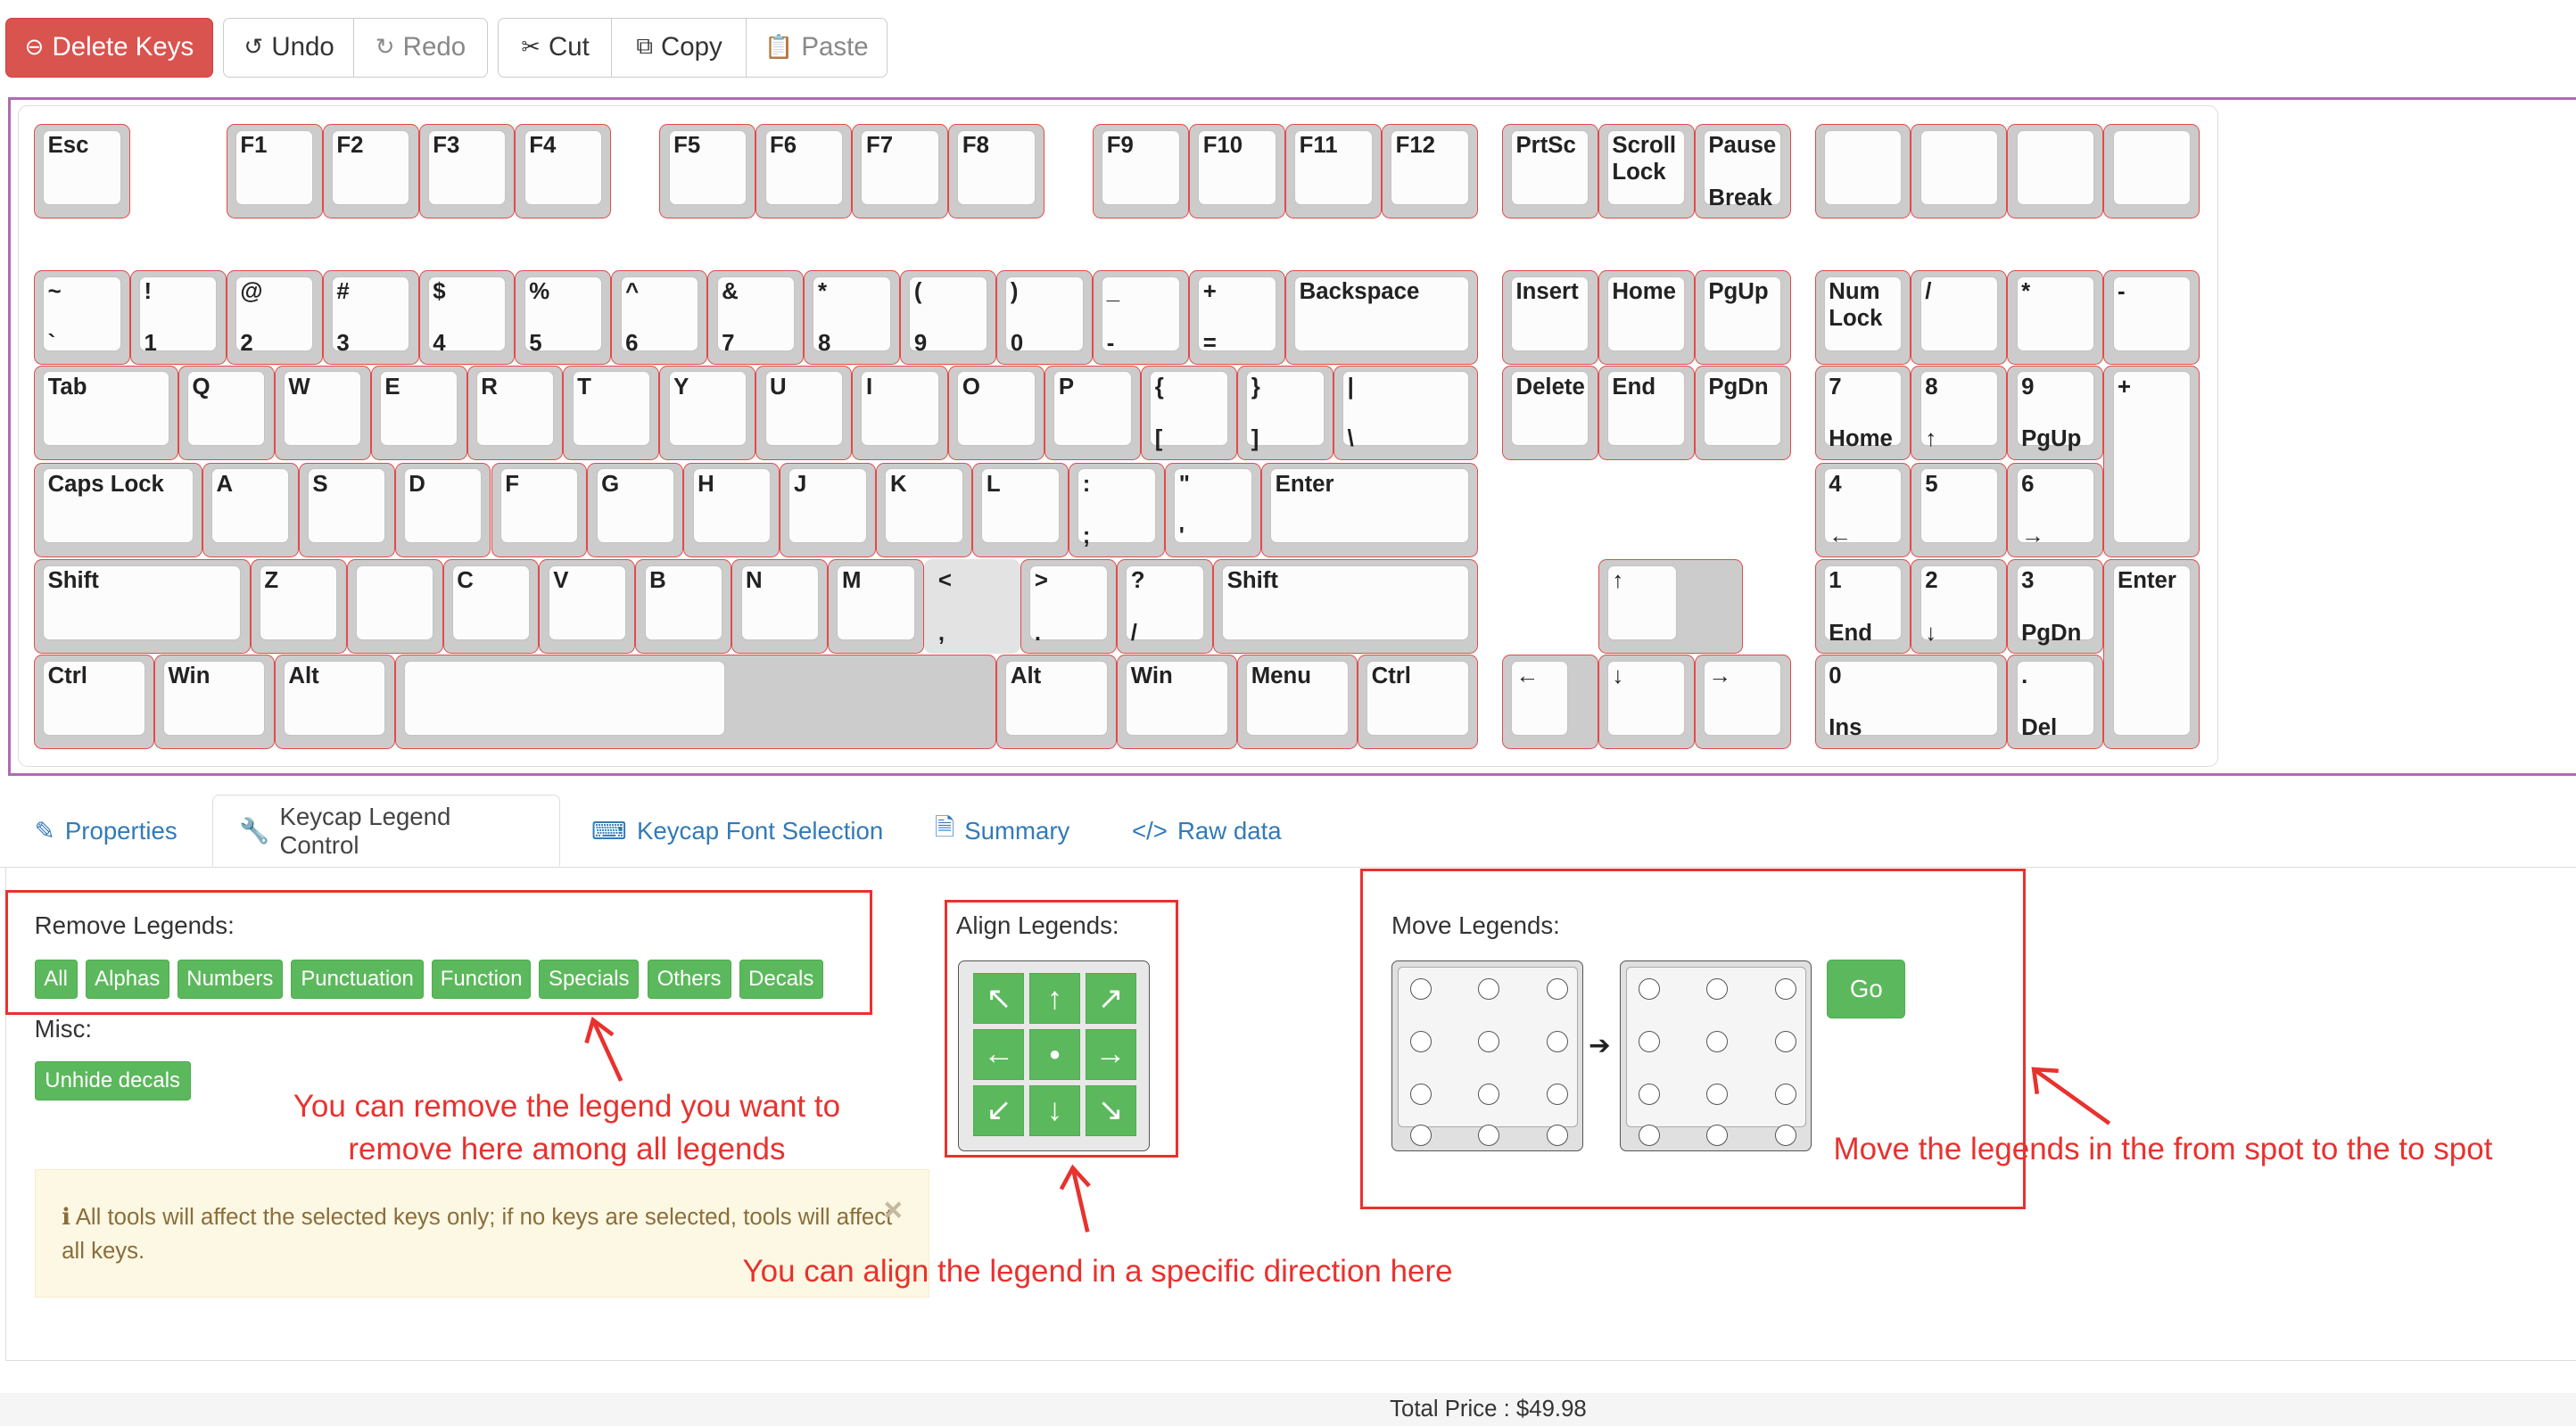 This screenshot has width=2576, height=1426. Describe the element at coordinates (386, 831) in the screenshot. I see `tab-keycap-legend-control: 🔧 Keycap Legend Control` at that location.